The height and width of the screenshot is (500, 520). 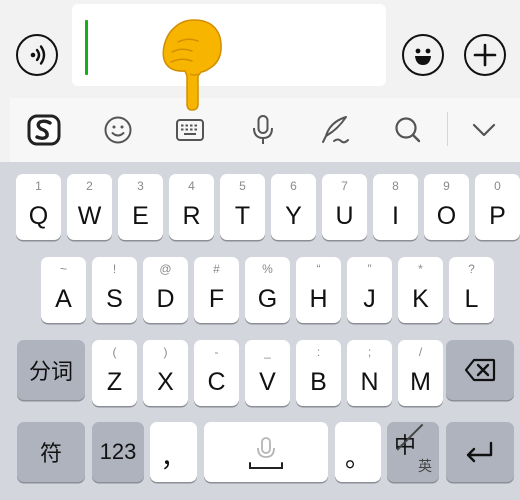 I want to click on key-hint: /, so click(x=420, y=352).